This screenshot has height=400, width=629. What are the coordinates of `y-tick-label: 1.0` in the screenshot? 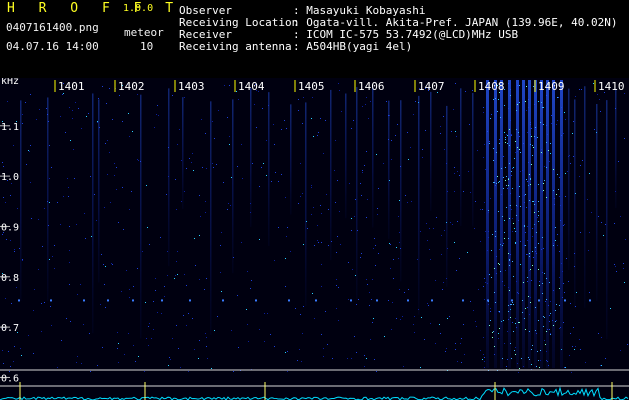 It's located at (10, 177).